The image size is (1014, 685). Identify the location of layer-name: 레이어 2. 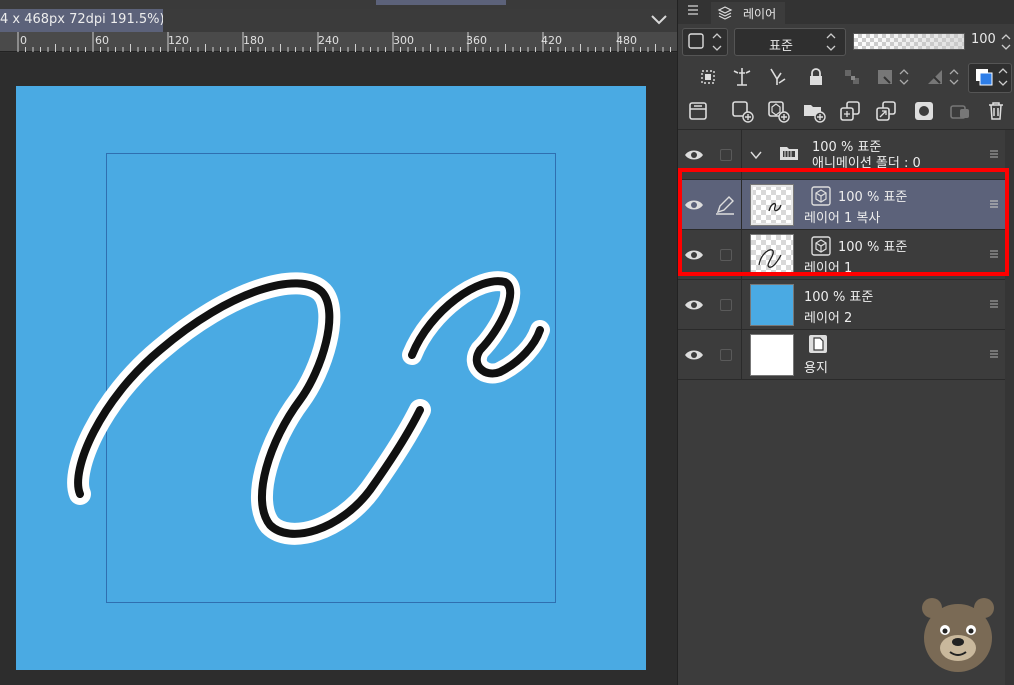
(828, 318).